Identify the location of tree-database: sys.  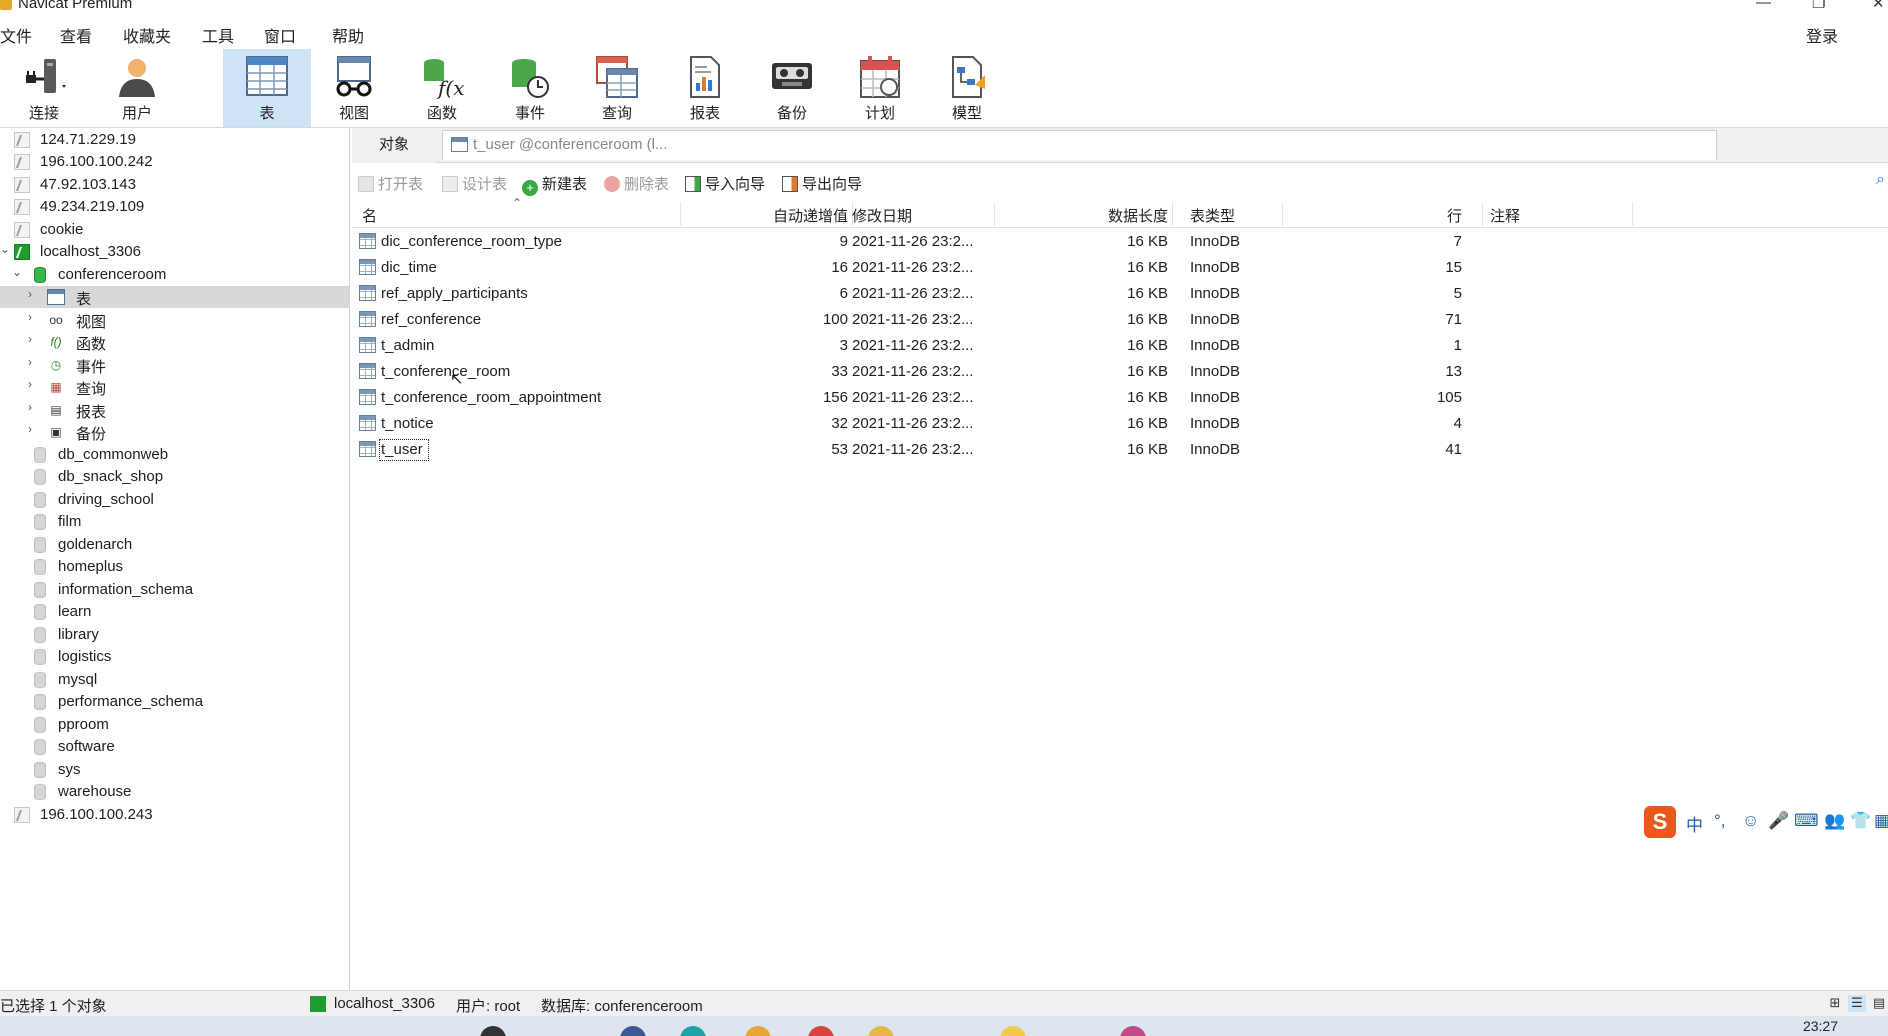
(175, 770).